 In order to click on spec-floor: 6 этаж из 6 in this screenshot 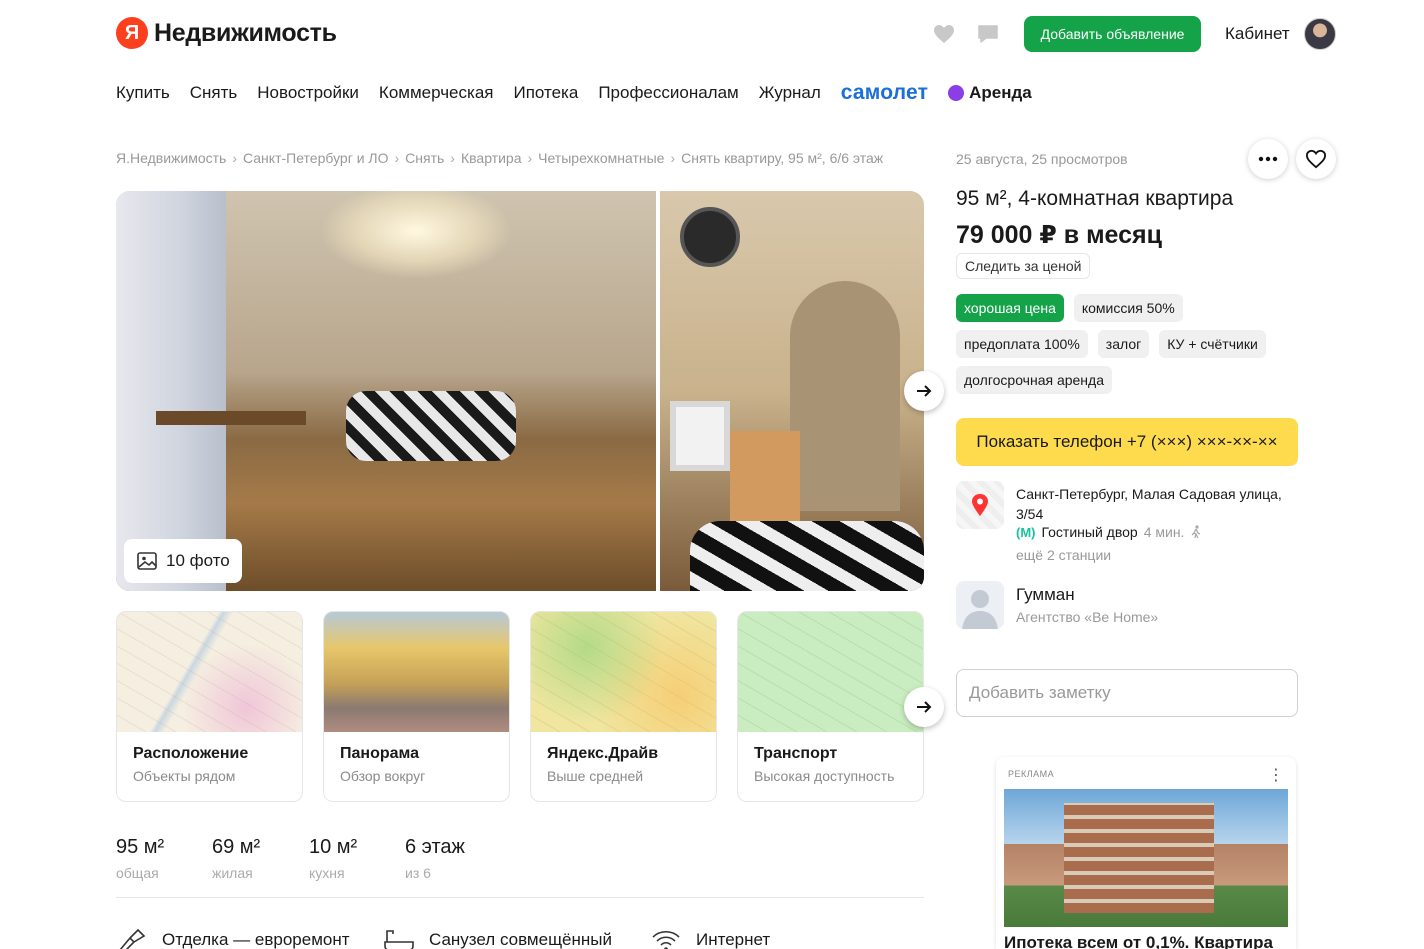, I will do `click(435, 858)`.